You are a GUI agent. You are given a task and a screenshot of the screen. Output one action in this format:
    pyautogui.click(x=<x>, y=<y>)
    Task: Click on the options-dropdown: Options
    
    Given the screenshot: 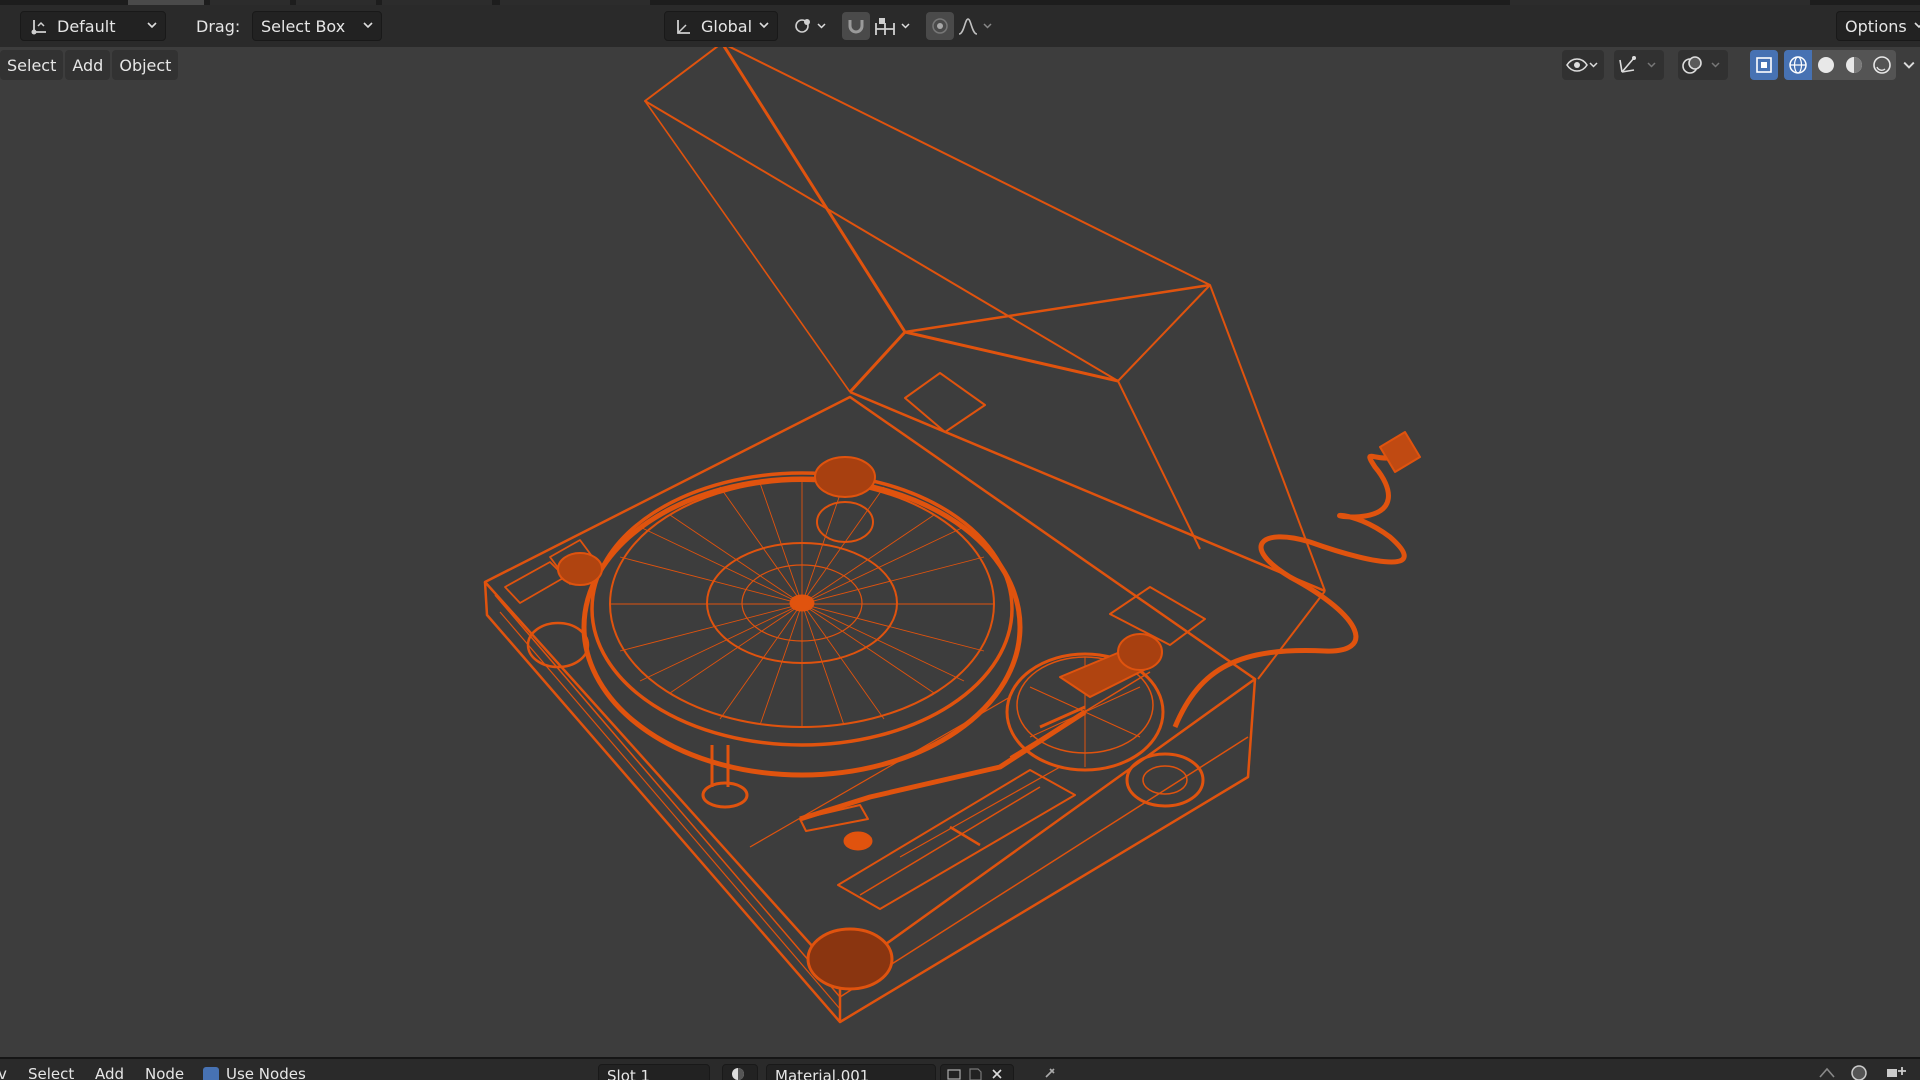 What is the action you would take?
    pyautogui.click(x=1878, y=26)
    